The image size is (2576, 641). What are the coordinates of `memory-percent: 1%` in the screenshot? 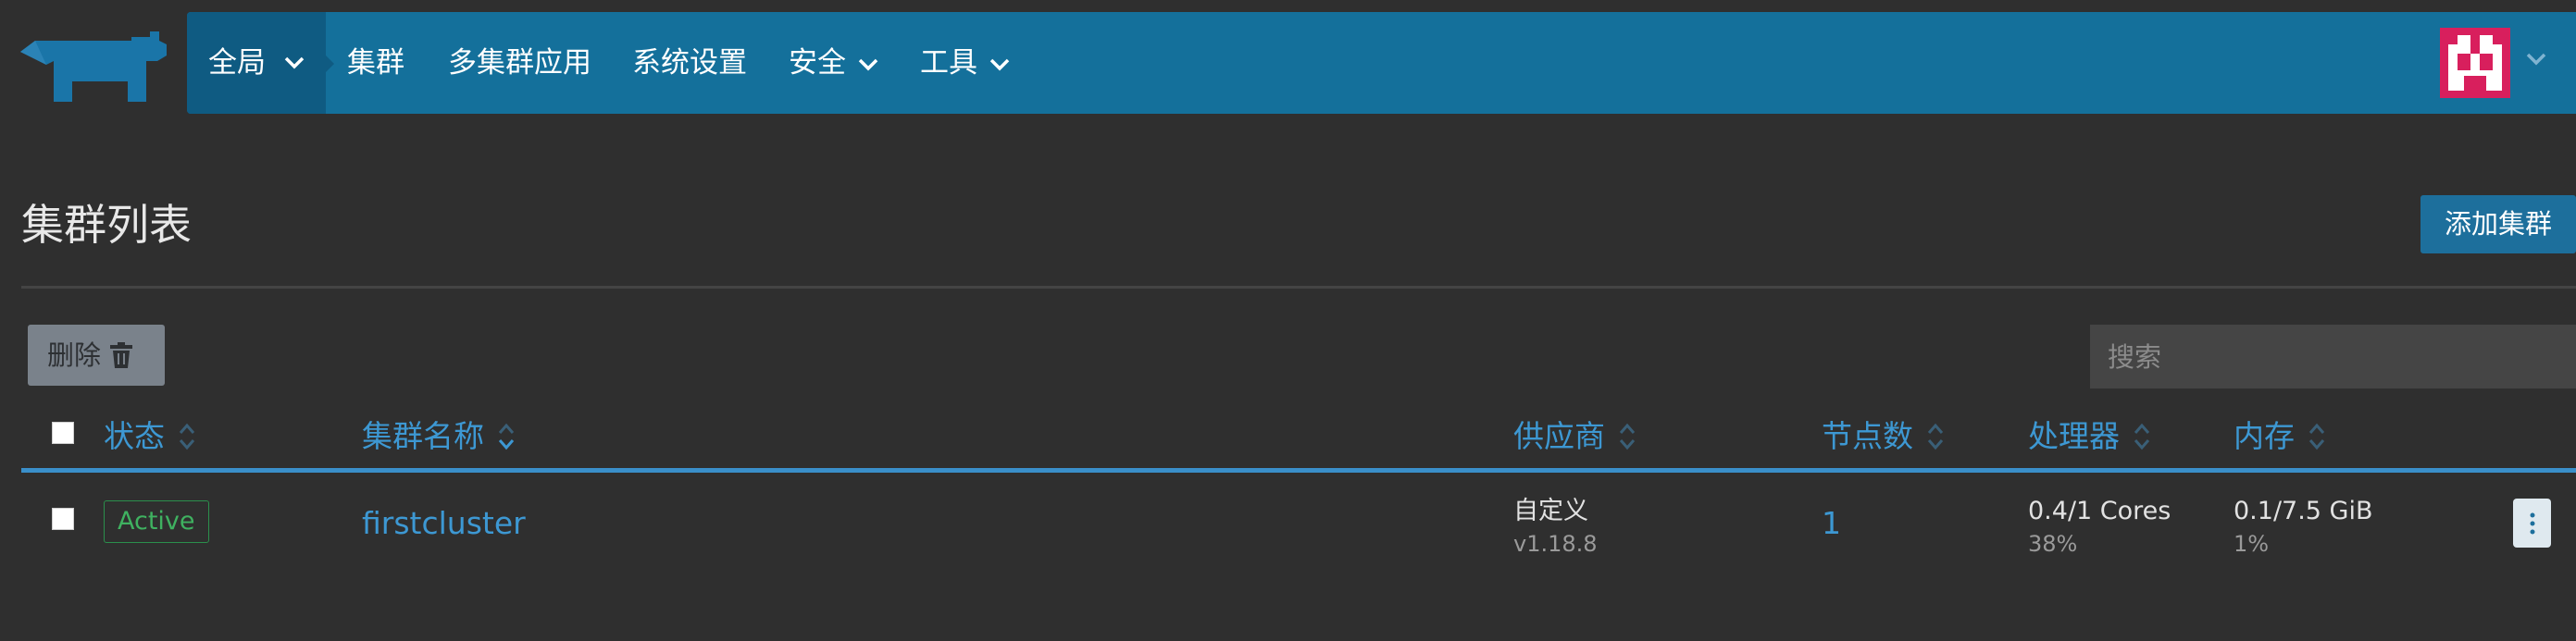 It's located at (2252, 544).